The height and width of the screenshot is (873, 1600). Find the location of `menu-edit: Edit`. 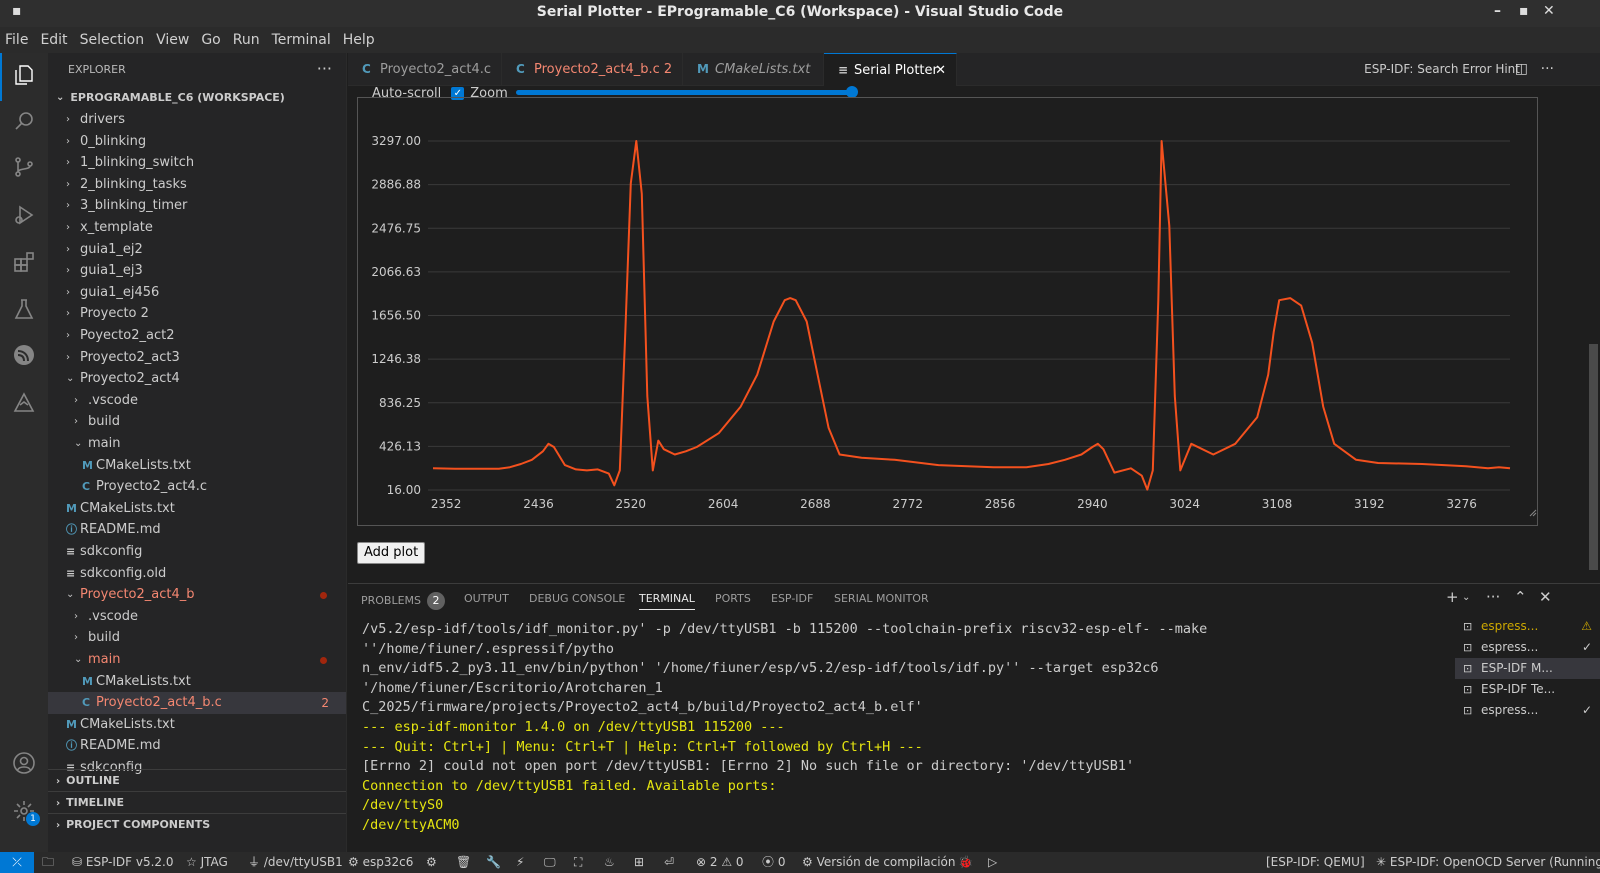

menu-edit: Edit is located at coordinates (53, 40).